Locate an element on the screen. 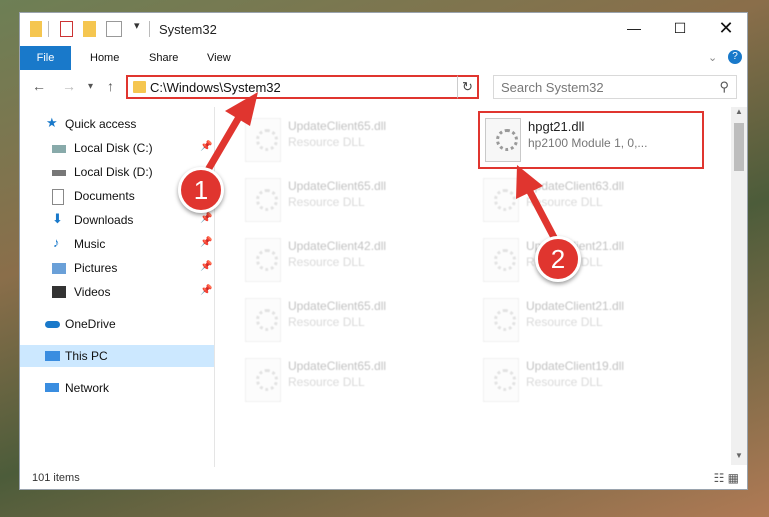 The image size is (769, 517). step-badge-2: 2 is located at coordinates (558, 259).